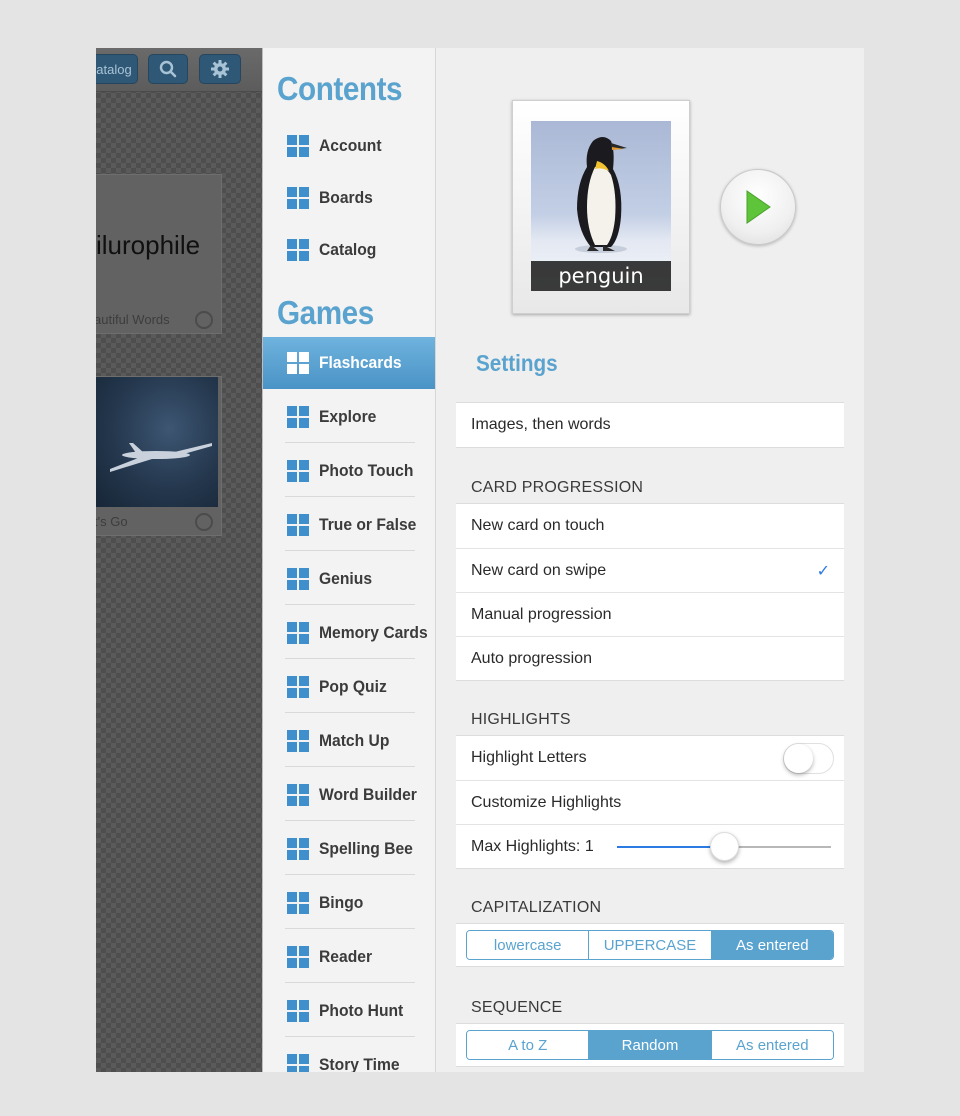  I want to click on highlight-letters-toggle, so click(808, 758).